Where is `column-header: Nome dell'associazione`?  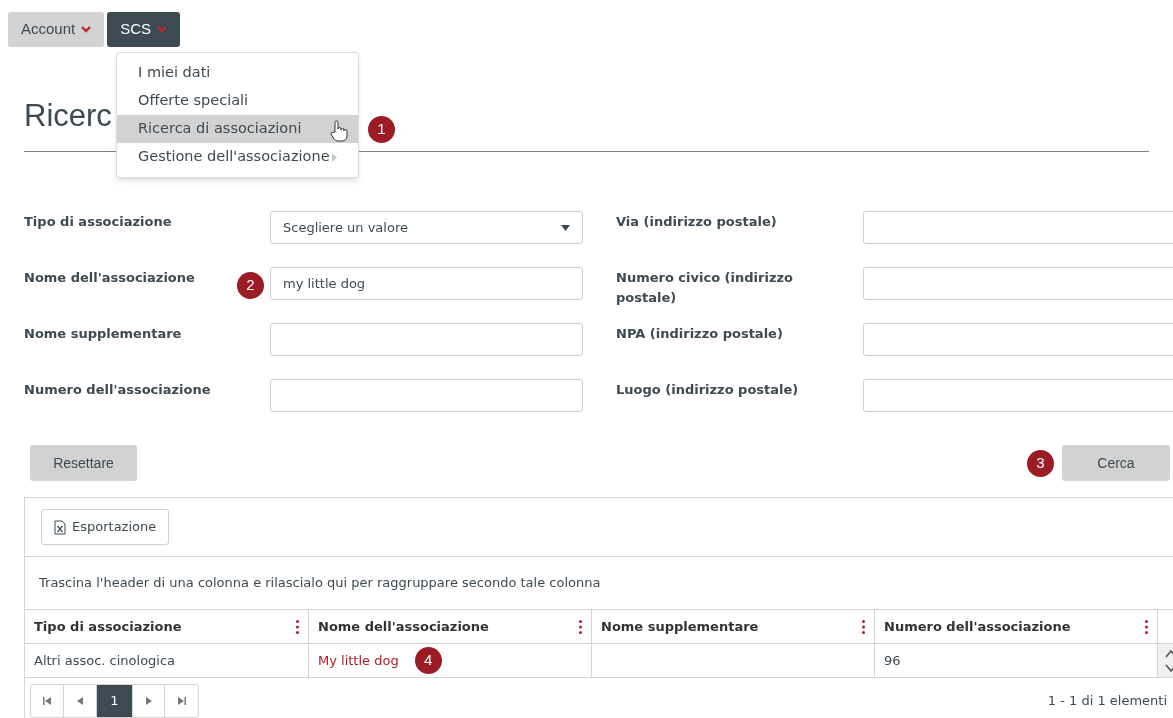 column-header: Nome dell'associazione is located at coordinates (450, 626).